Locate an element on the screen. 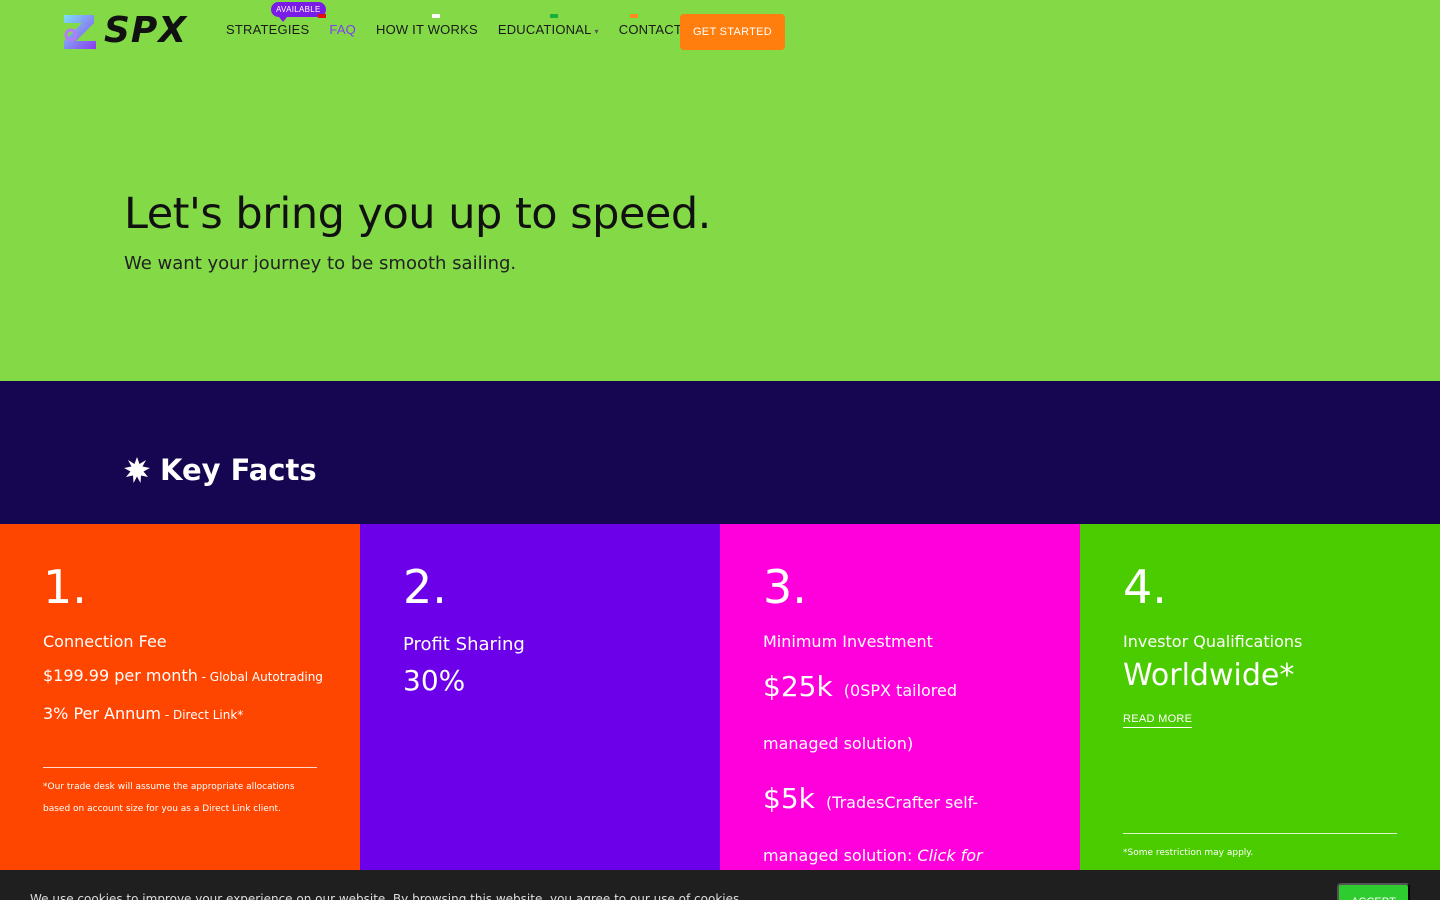 The width and height of the screenshot is (1440, 900). profit-share-value: 30% is located at coordinates (434, 680).